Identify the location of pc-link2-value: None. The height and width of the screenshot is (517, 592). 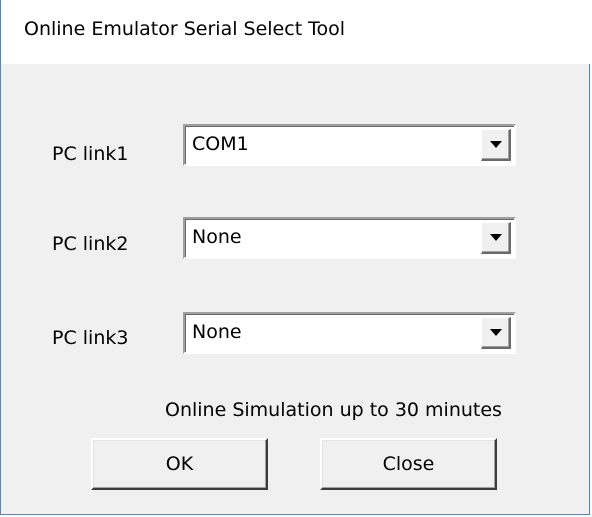
(217, 237).